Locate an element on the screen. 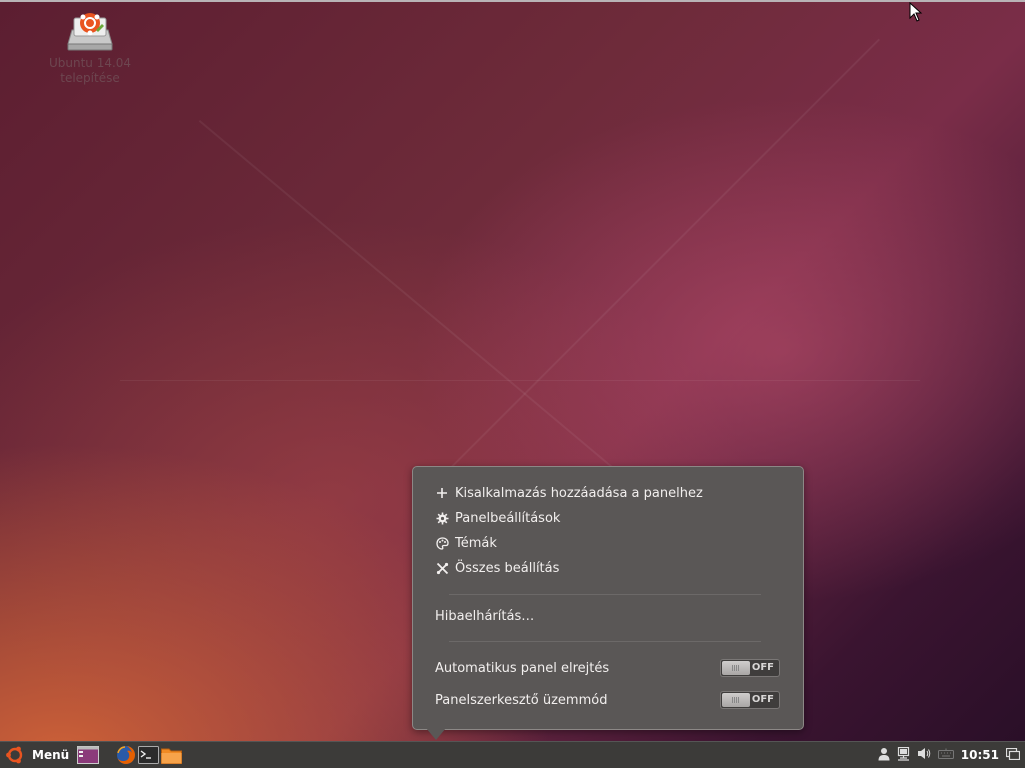 This screenshot has width=1025, height=768. menu-item-all-settings: Összes beállítás is located at coordinates (497, 568).